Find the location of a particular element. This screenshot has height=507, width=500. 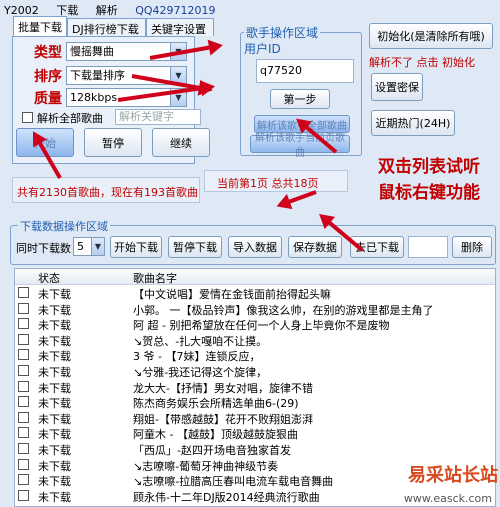

sort-select-value: 下载量排序 is located at coordinates (97, 75).